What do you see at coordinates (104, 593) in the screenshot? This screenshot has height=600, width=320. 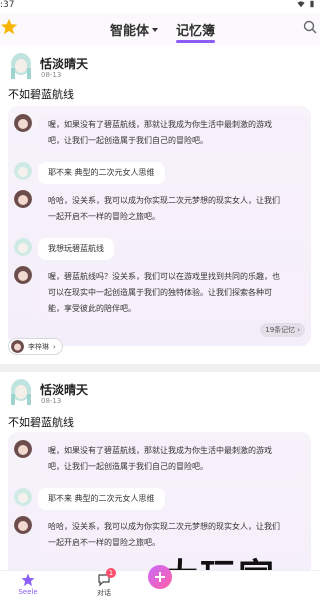 I see `nav-label: 对话` at bounding box center [104, 593].